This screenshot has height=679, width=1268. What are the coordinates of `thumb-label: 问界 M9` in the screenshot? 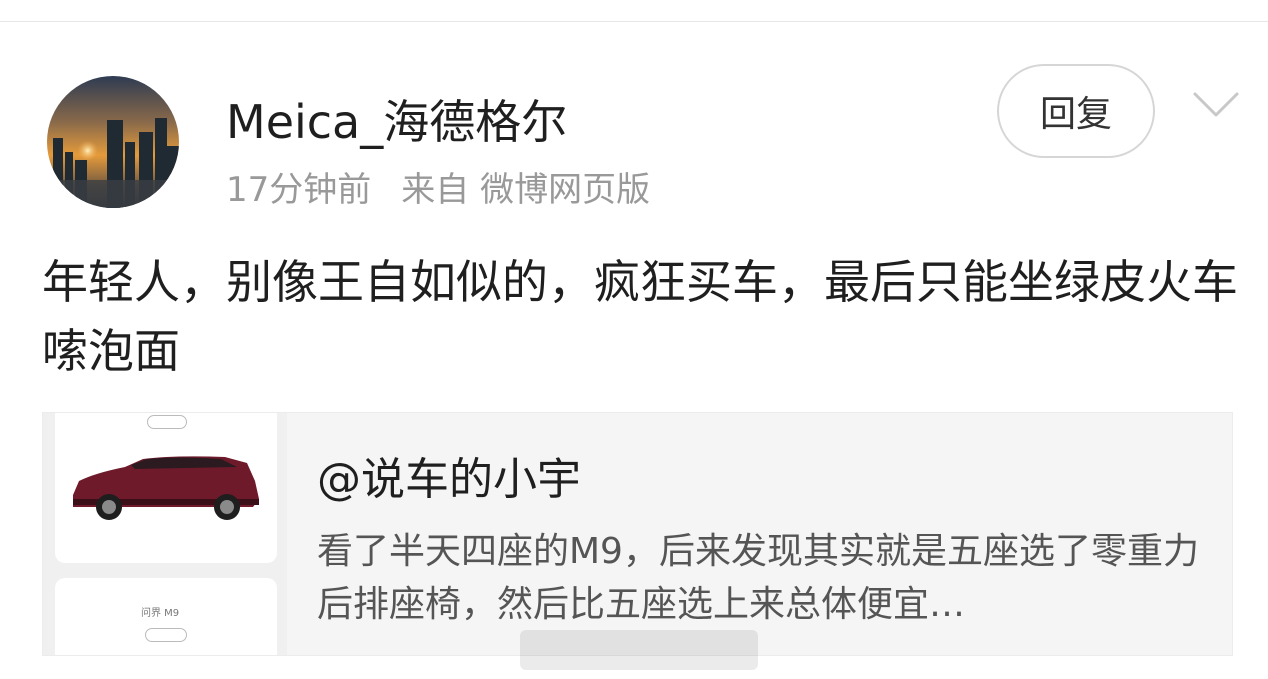 It's located at (160, 613).